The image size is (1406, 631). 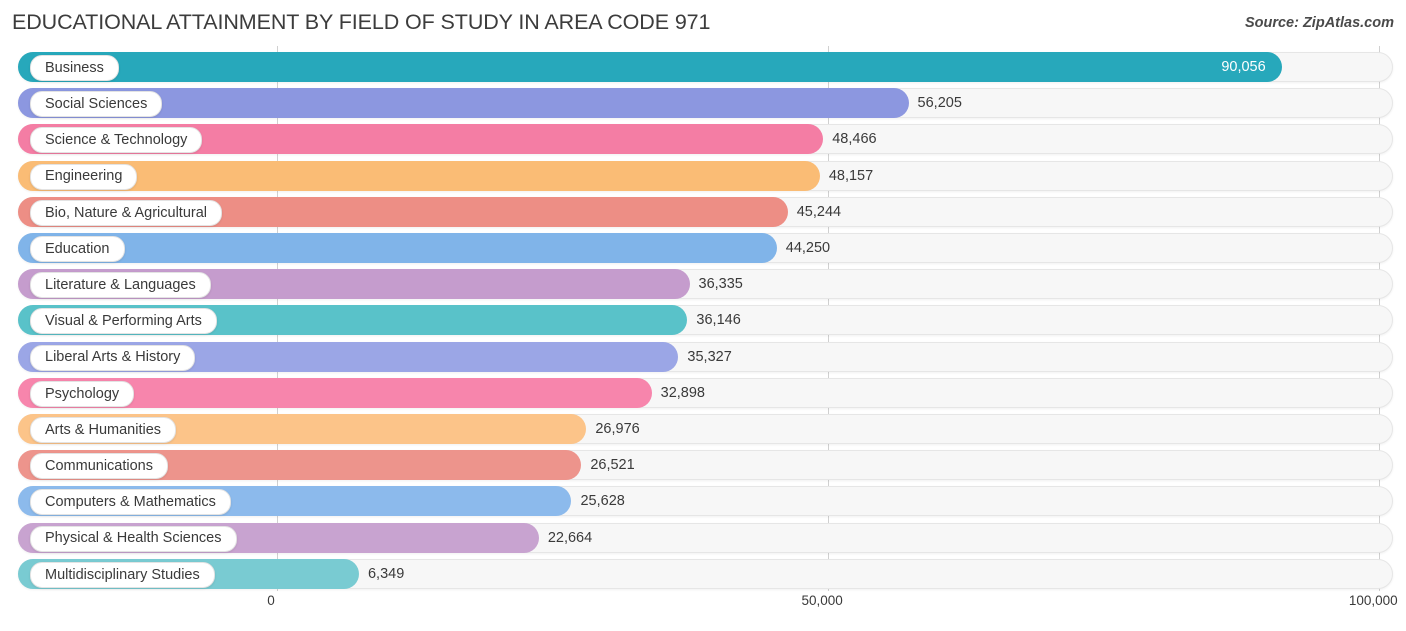 What do you see at coordinates (851, 175) in the screenshot?
I see `bar-value-label: 48,157` at bounding box center [851, 175].